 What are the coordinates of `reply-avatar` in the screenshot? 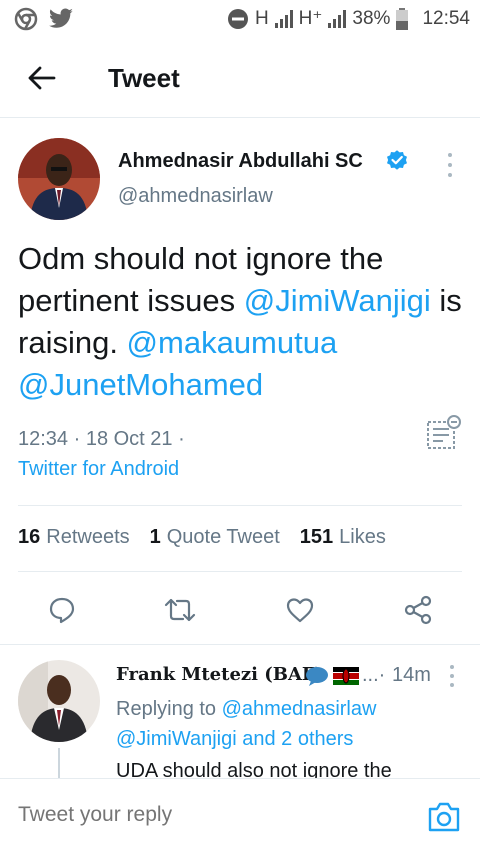 It's located at (59, 701).